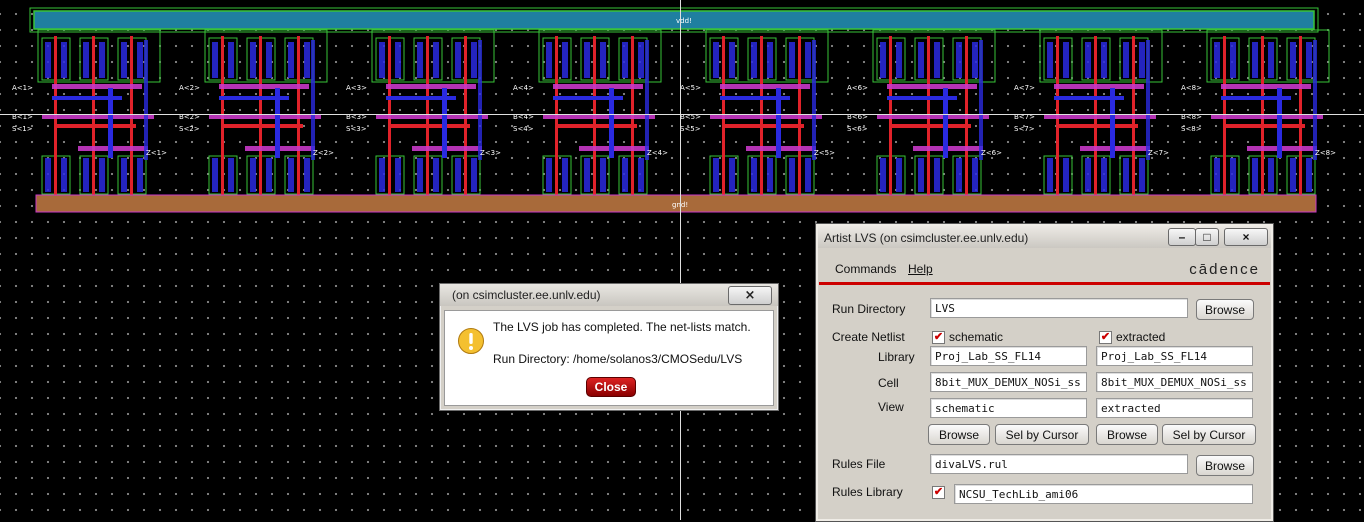 The image size is (1364, 522). I want to click on run-directory-input: LVS, so click(1059, 308).